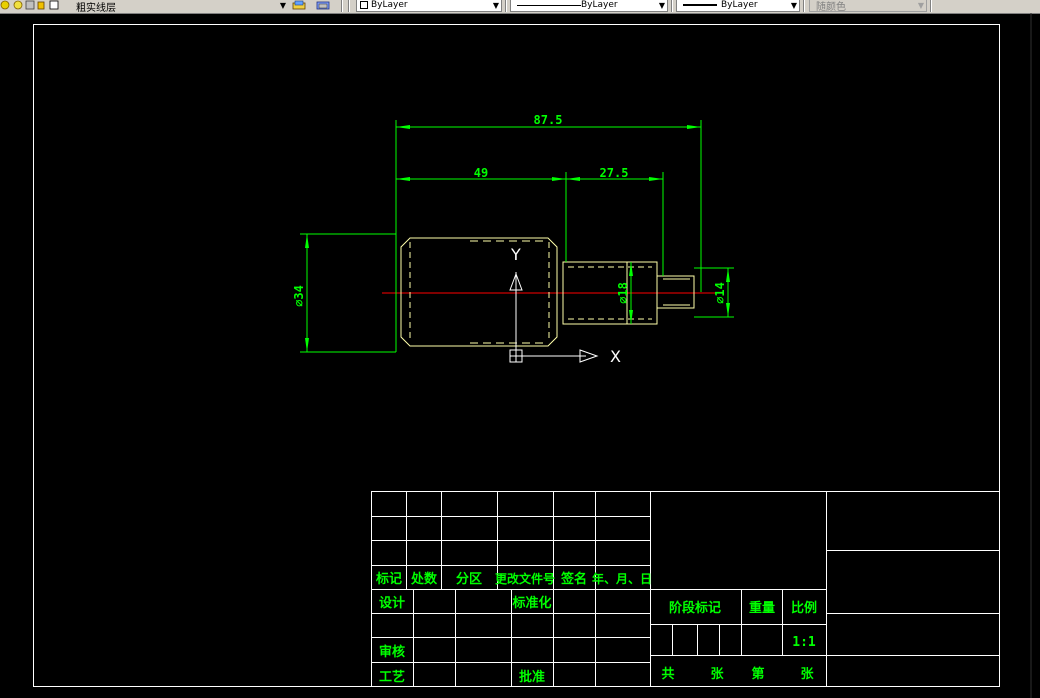  What do you see at coordinates (757, 674) in the screenshot?
I see `tb-di: 第` at bounding box center [757, 674].